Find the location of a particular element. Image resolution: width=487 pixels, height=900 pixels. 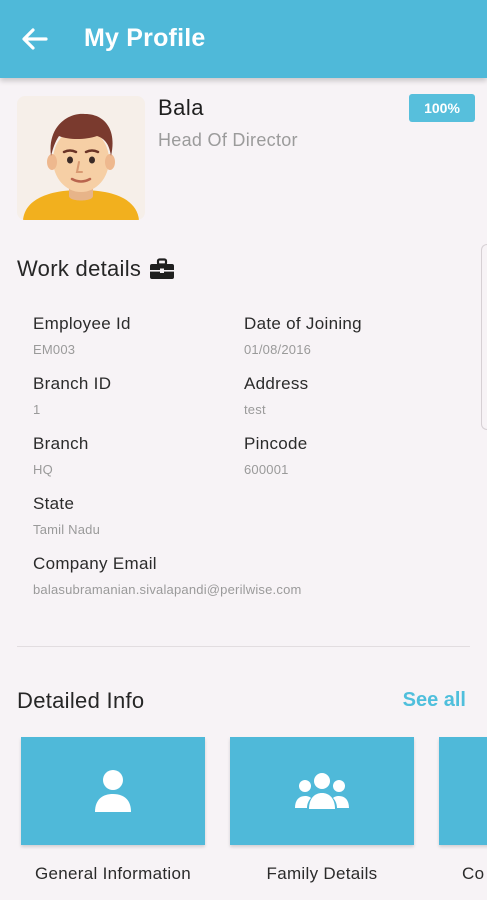

avatar is located at coordinates (81, 158).